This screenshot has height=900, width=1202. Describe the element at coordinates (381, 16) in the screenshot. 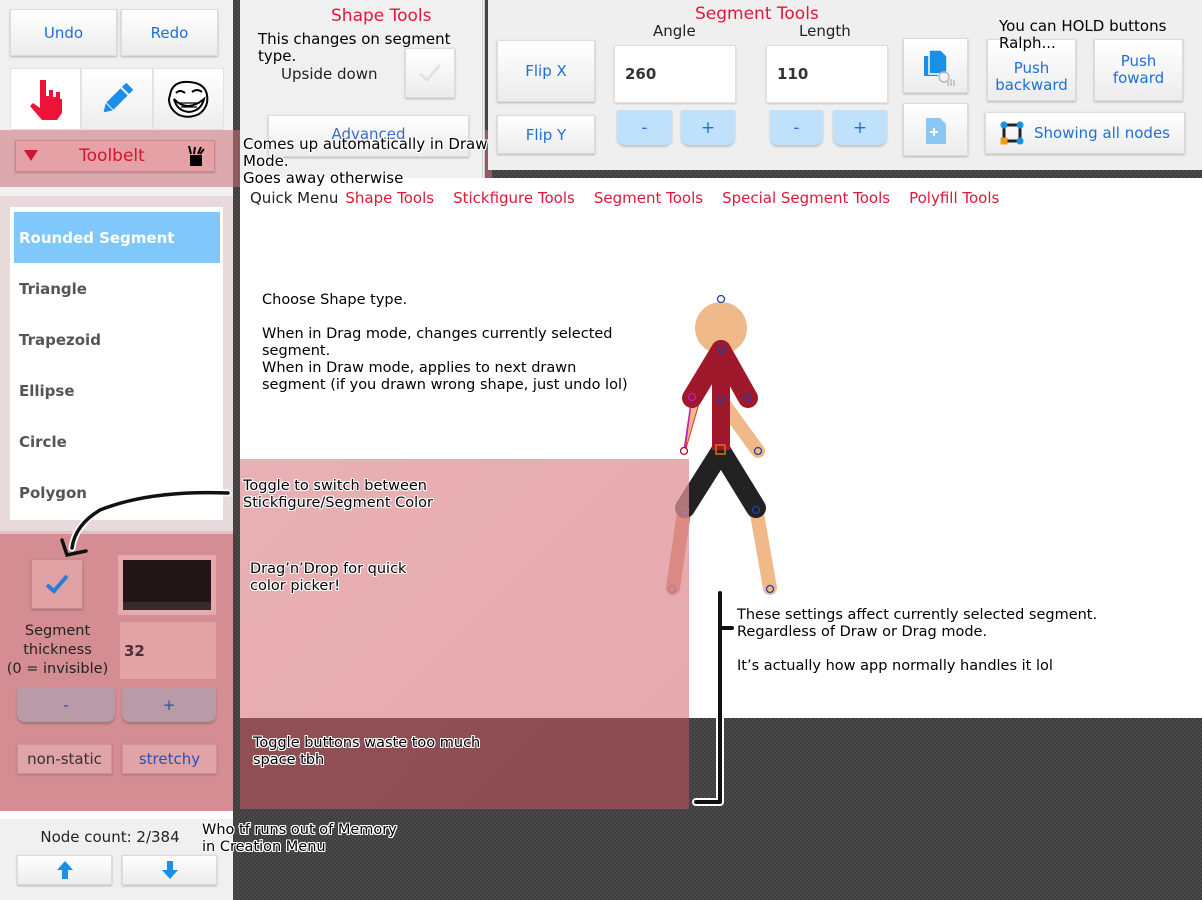

I see `shape-tools-title: Shape Tools` at that location.